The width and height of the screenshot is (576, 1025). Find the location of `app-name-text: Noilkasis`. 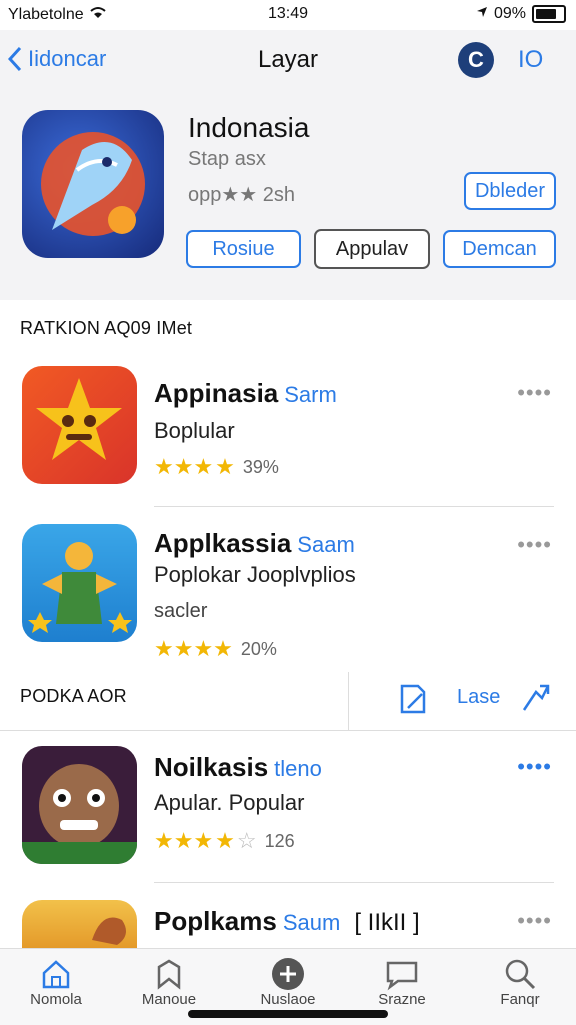

app-name-text: Noilkasis is located at coordinates (211, 767).